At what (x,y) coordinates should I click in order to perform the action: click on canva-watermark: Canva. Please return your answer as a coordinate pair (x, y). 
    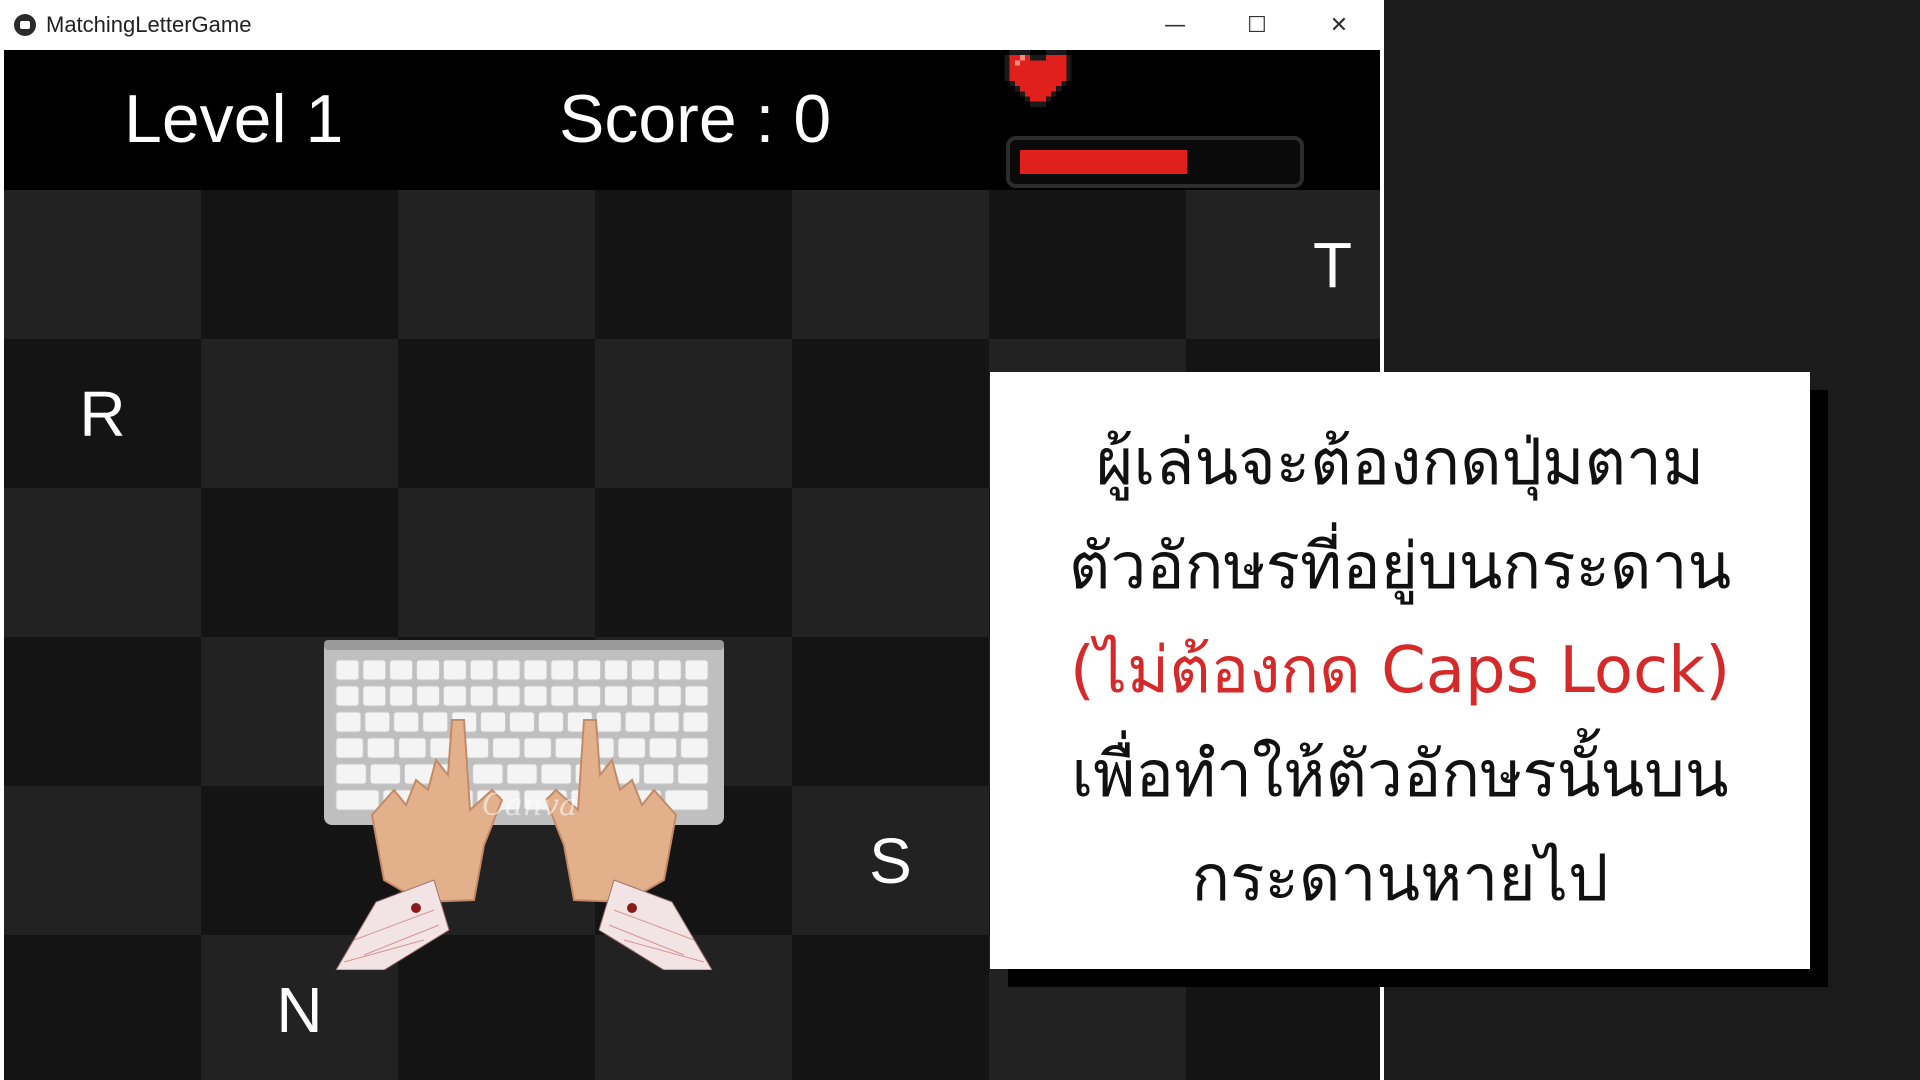
    Looking at the image, I should click on (529, 805).